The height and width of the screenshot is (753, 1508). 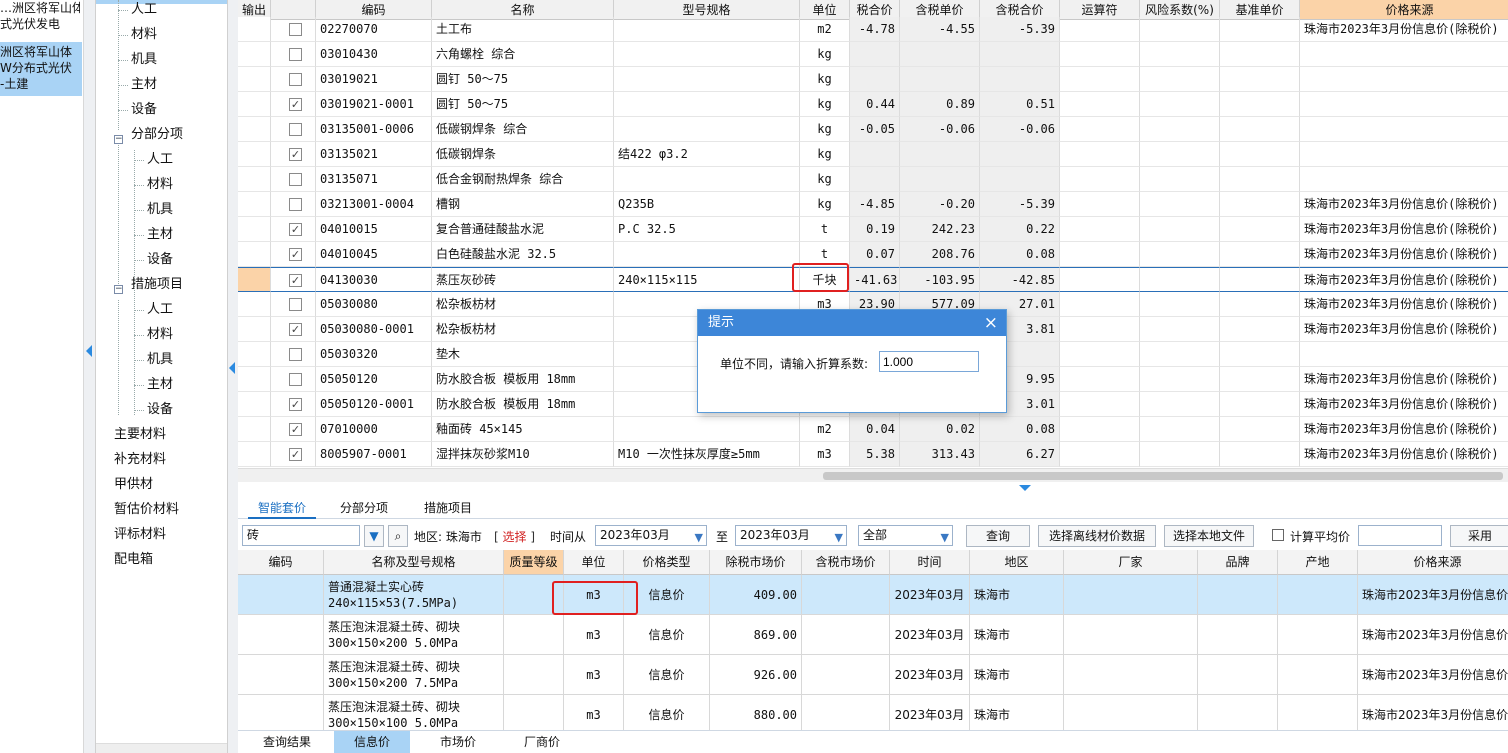 What do you see at coordinates (161, 748) in the screenshot?
I see `tree-scrollbar` at bounding box center [161, 748].